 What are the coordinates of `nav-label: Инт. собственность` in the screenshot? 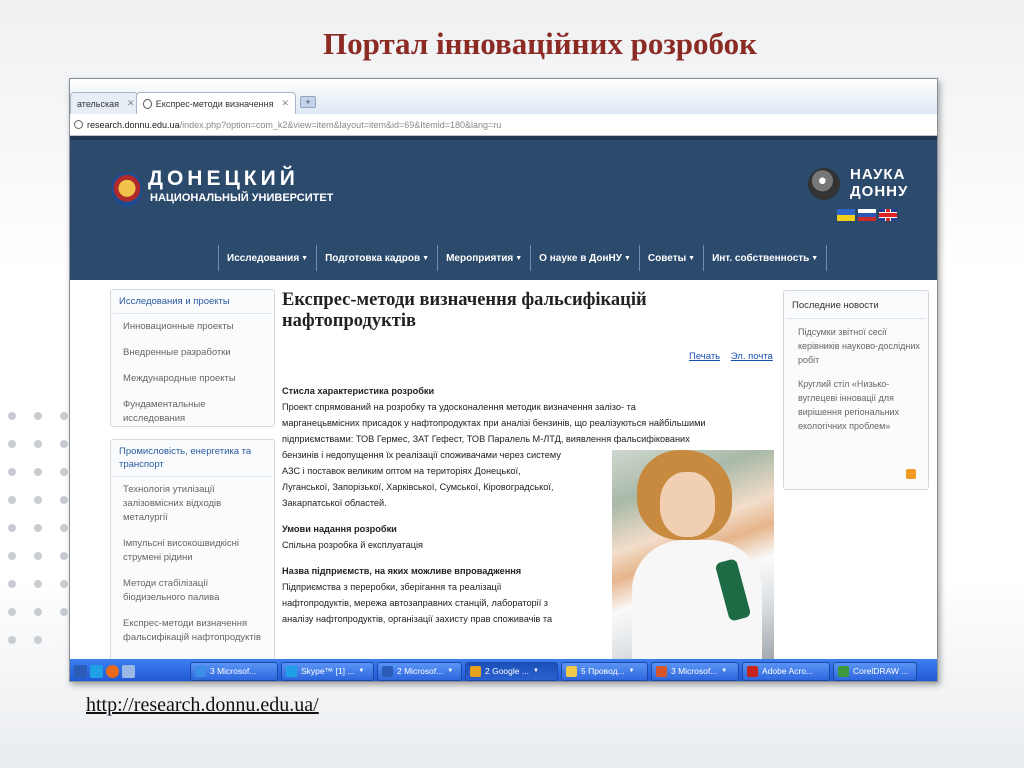 It's located at (761, 258).